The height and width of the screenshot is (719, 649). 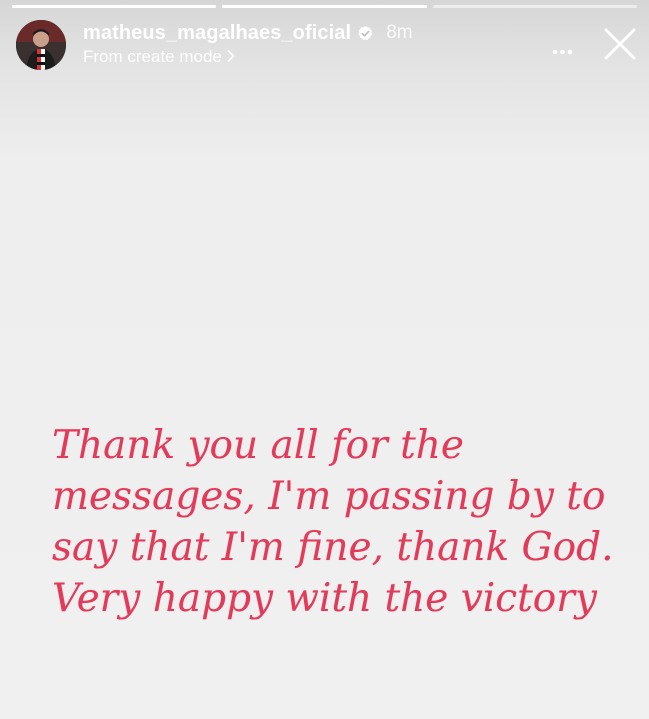 I want to click on close-icon, so click(x=620, y=44).